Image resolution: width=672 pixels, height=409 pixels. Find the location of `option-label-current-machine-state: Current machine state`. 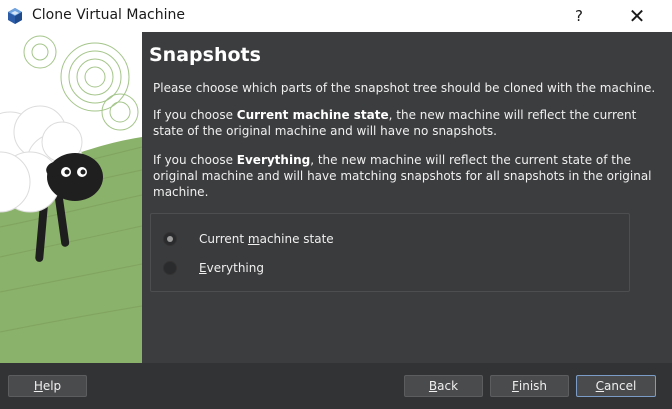

option-label-current-machine-state: Current machine state is located at coordinates (266, 239).